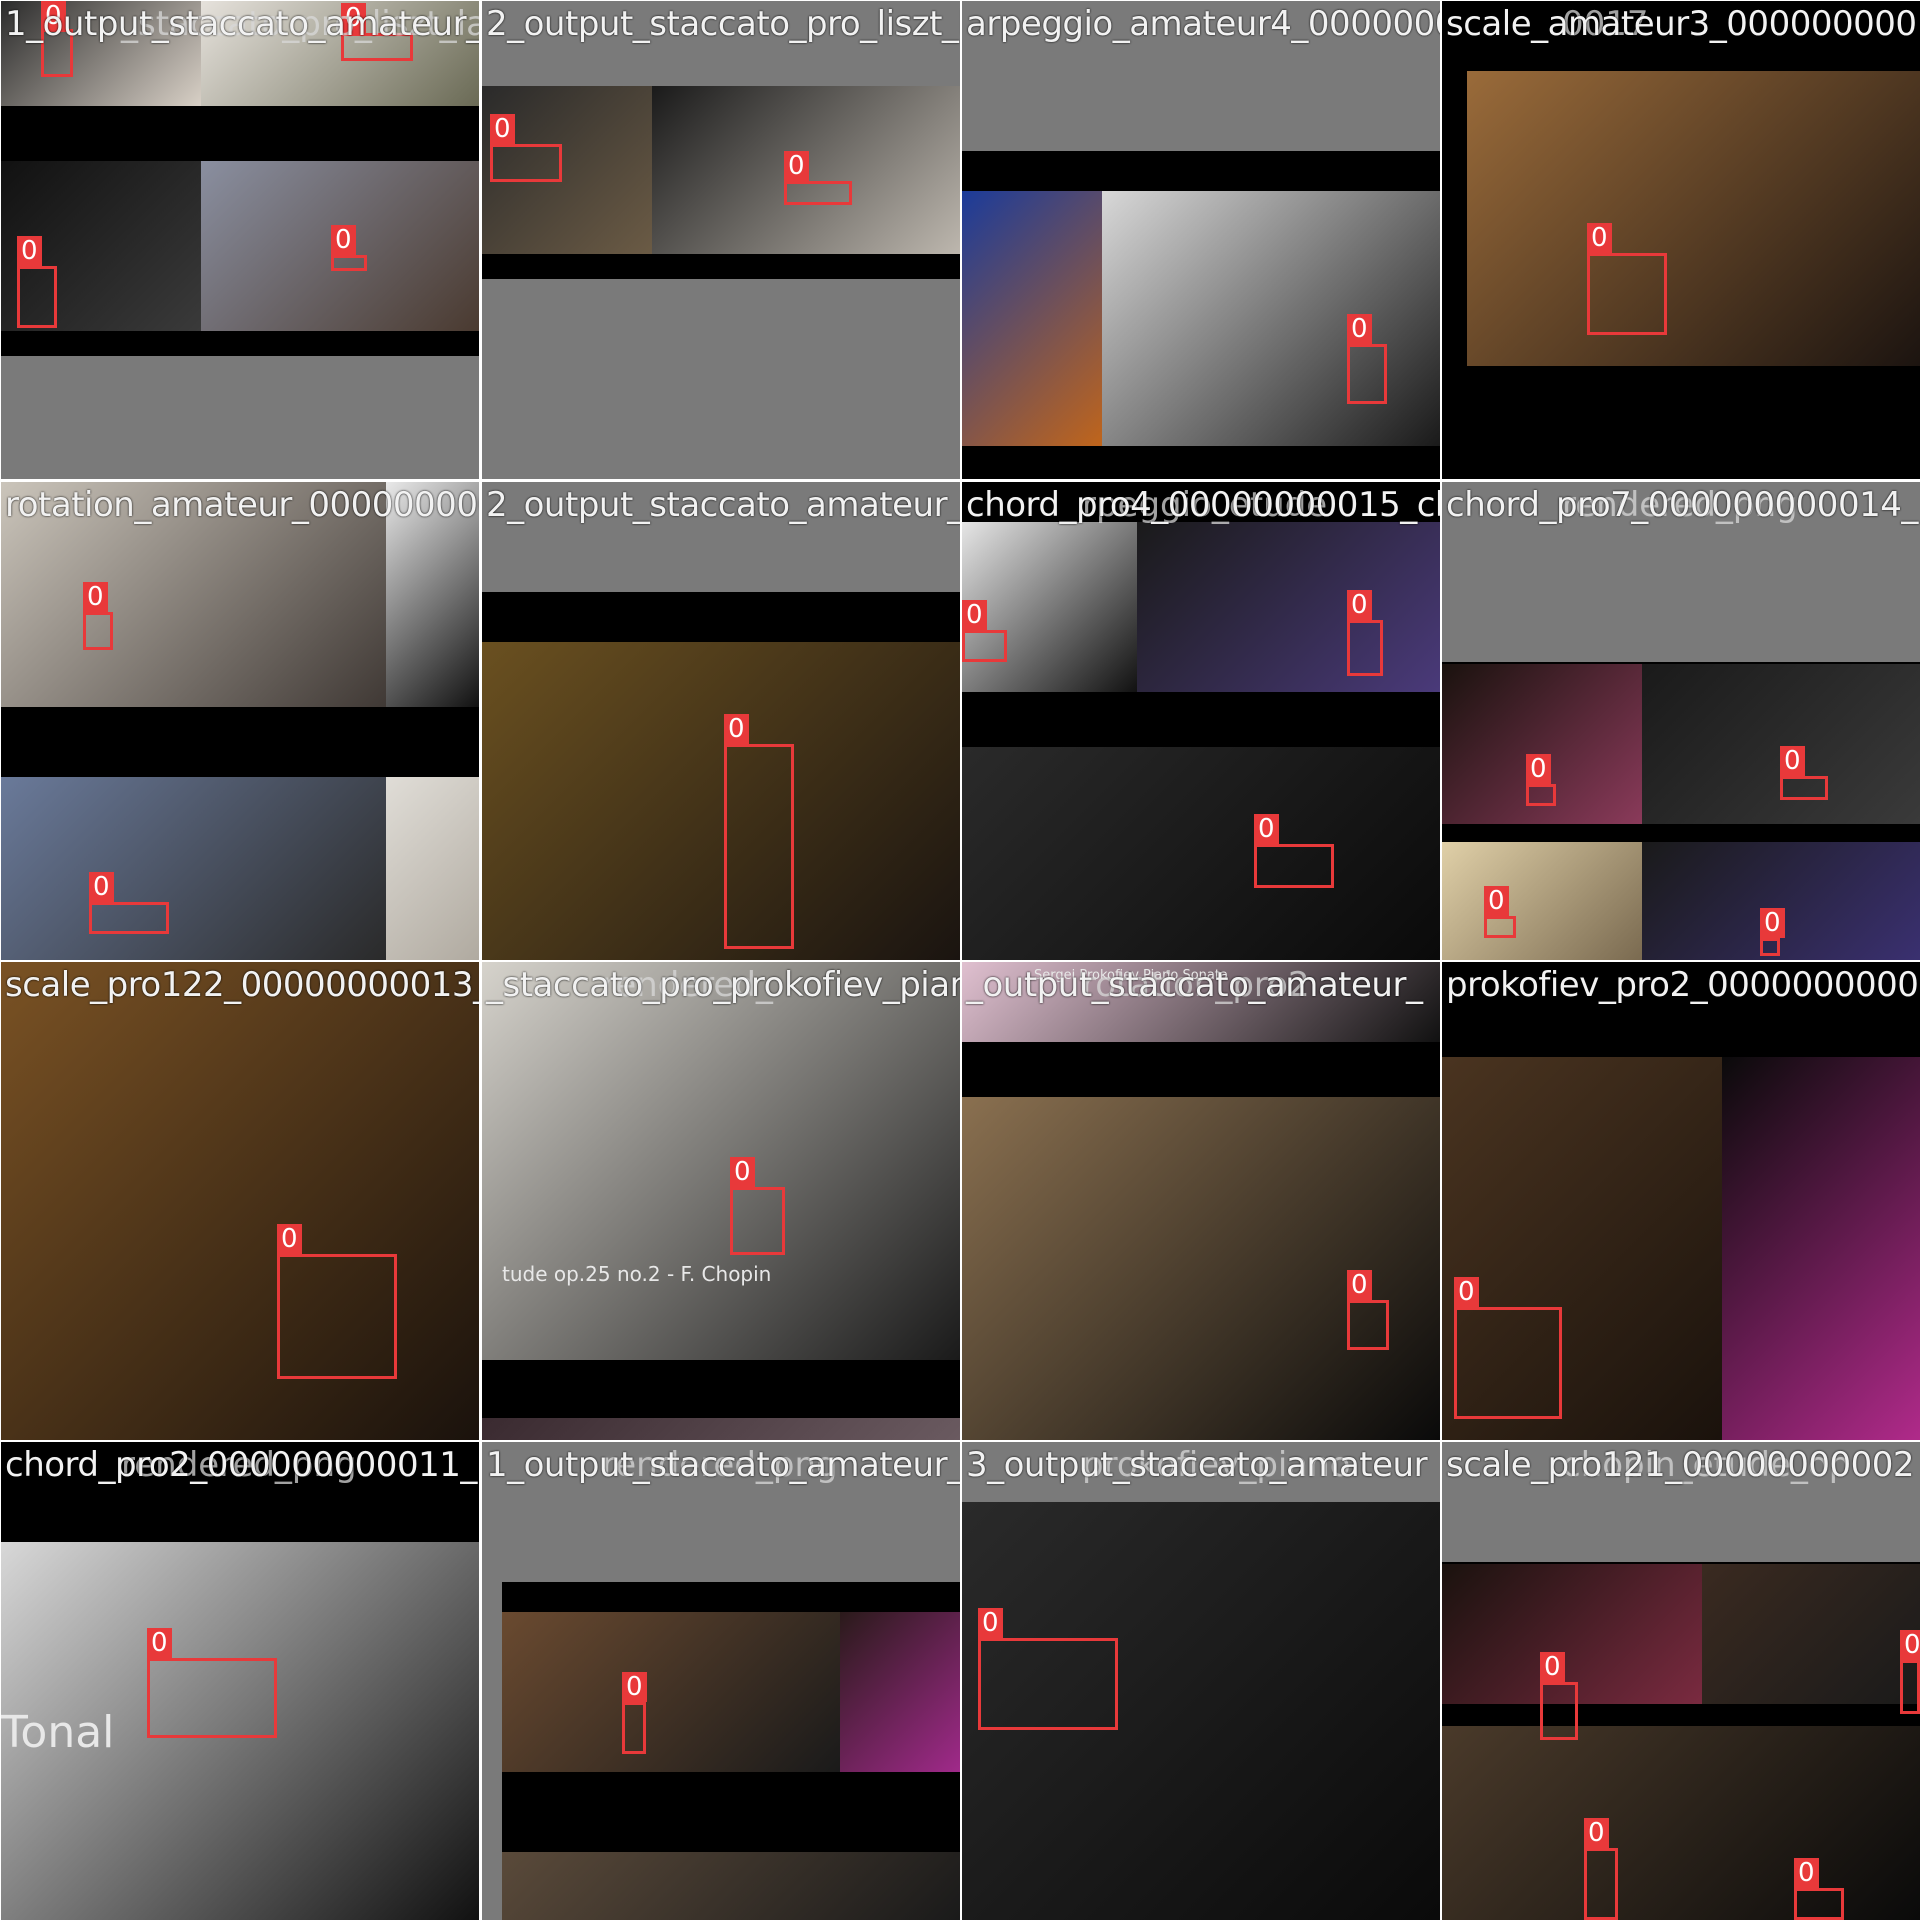  Describe the element at coordinates (58, 1732) in the screenshot. I see `video-caption-text: Tonal` at that location.